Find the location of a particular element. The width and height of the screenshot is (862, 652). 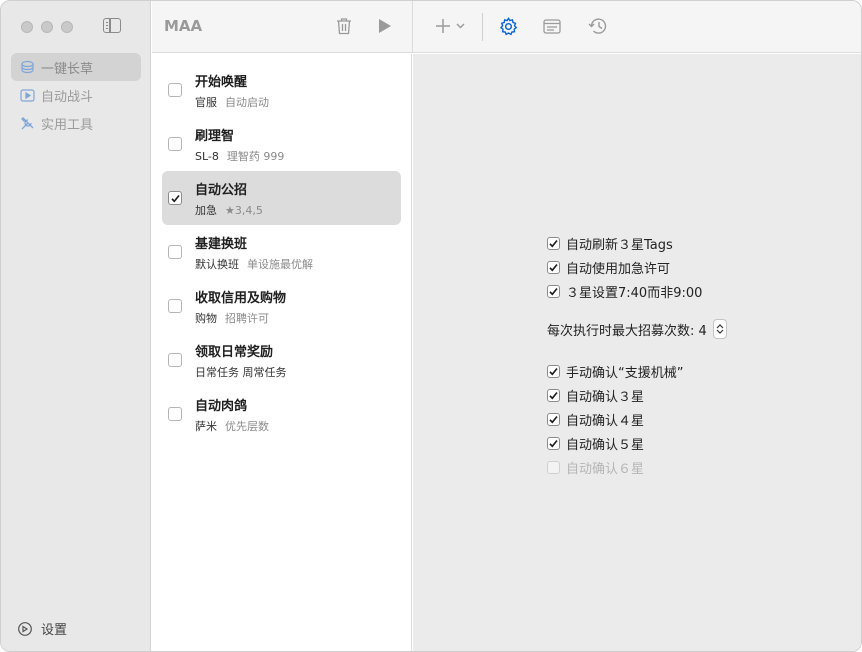

task-item-award: 领取日常奖励 日常任务 周常任务 is located at coordinates (281, 360).